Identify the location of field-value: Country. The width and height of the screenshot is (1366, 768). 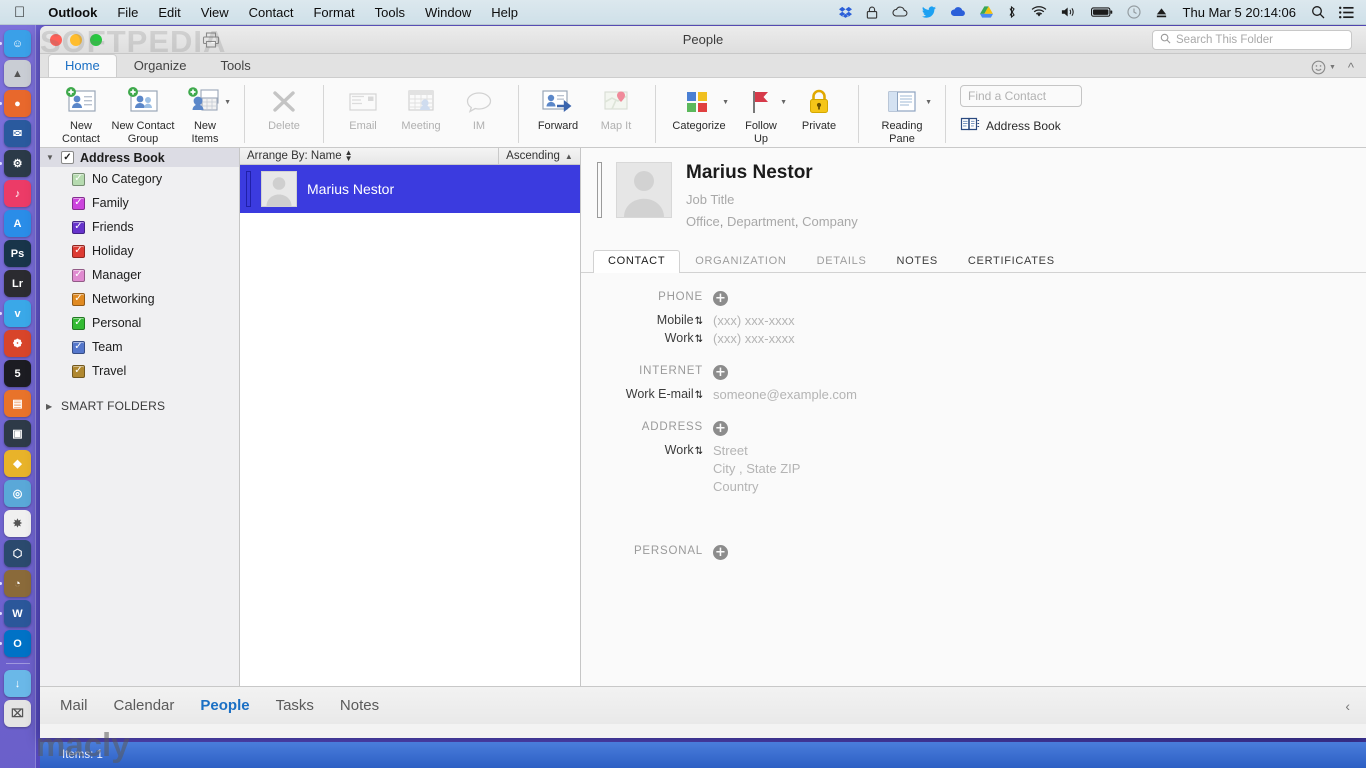
(736, 486).